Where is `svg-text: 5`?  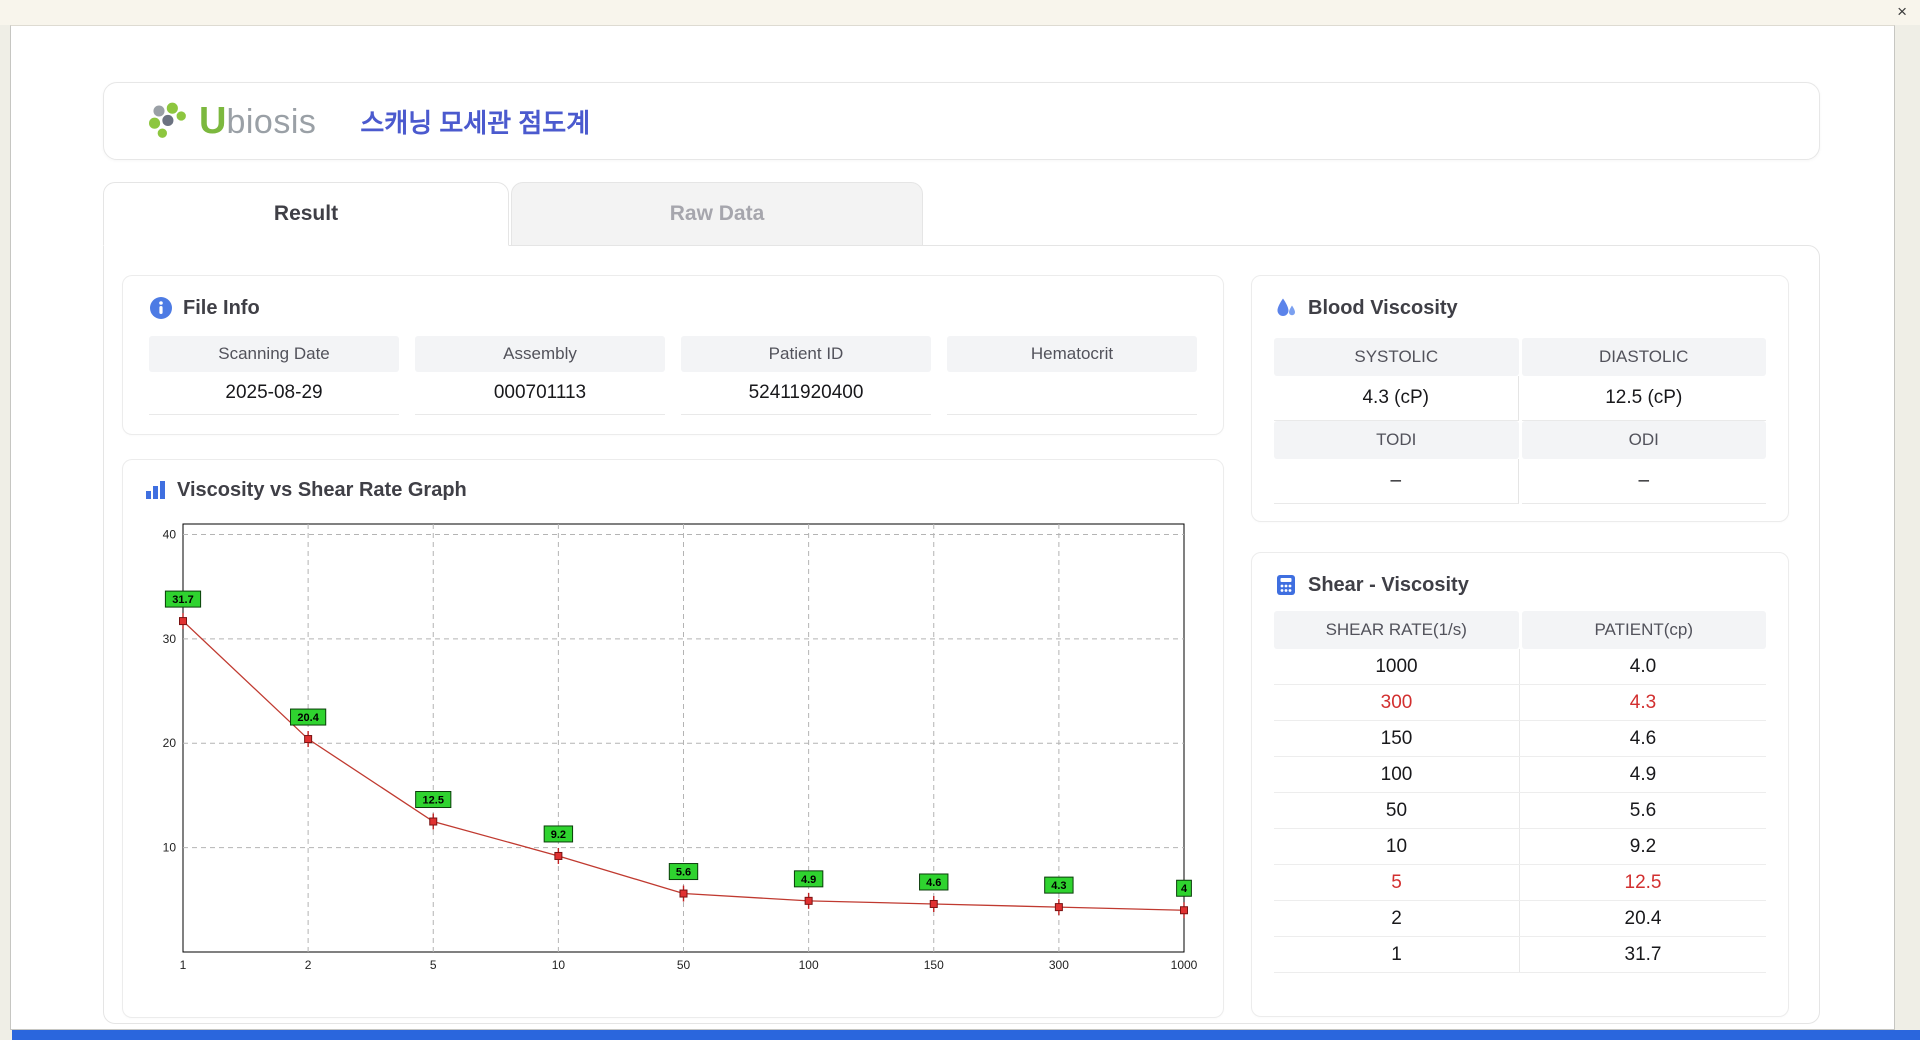
svg-text: 5 is located at coordinates (433, 965).